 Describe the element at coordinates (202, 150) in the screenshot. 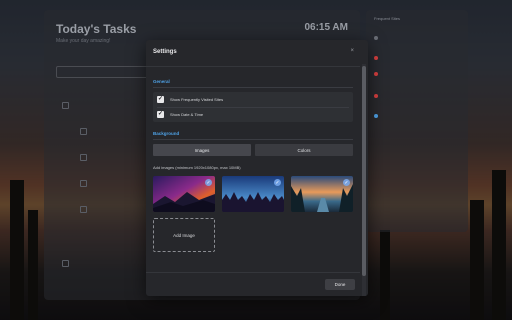

I see `tab-images: Images` at that location.